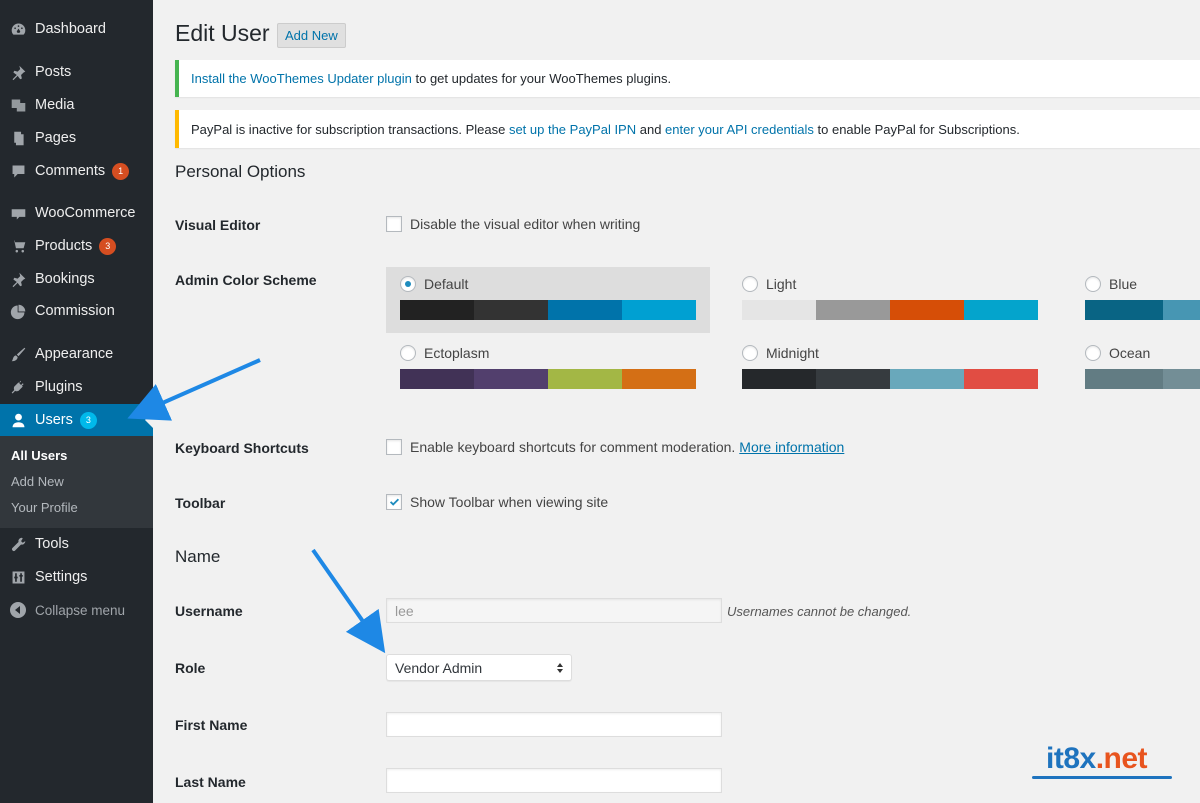 The image size is (1200, 803). I want to click on sidebar-item-label: Commission, so click(75, 311).